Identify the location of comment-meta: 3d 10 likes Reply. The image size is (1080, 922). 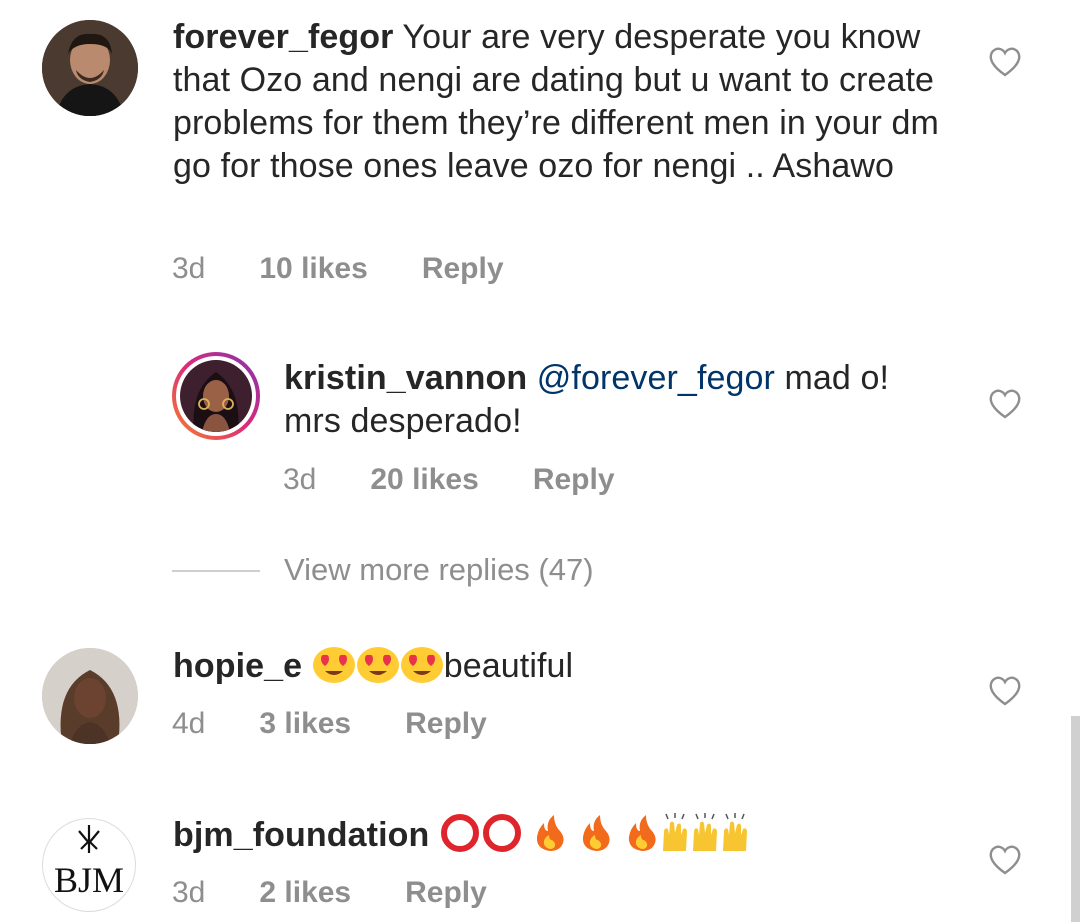
(338, 269).